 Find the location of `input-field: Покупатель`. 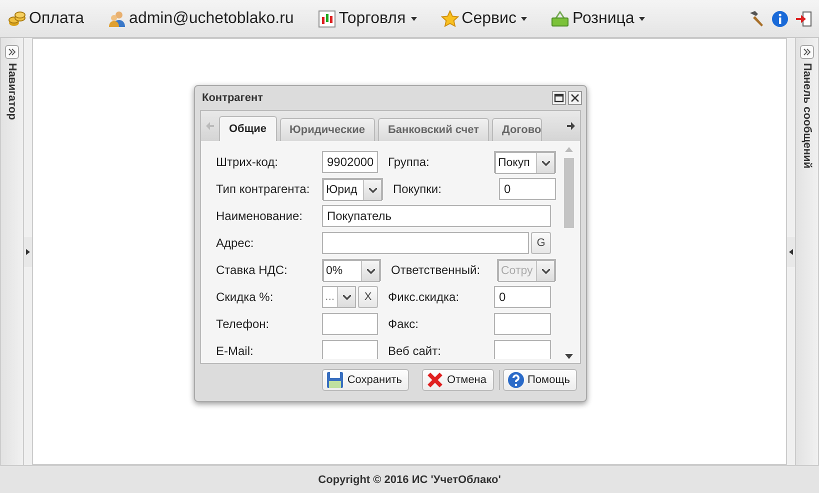

input-field: Покупатель is located at coordinates (436, 216).